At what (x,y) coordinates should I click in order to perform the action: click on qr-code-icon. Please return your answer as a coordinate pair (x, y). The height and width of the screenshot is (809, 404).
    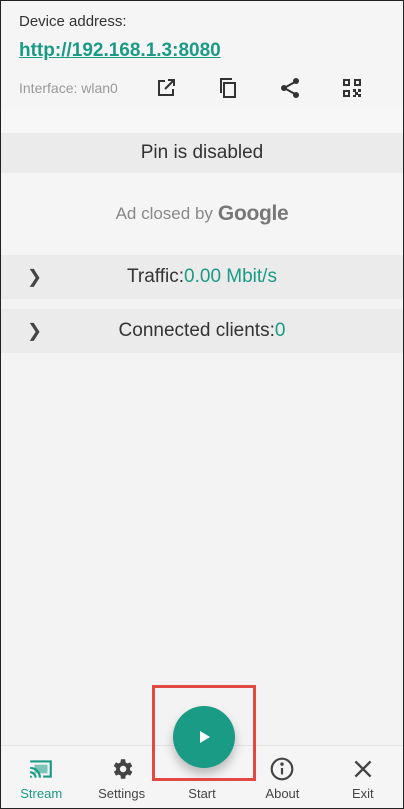
    Looking at the image, I should click on (352, 88).